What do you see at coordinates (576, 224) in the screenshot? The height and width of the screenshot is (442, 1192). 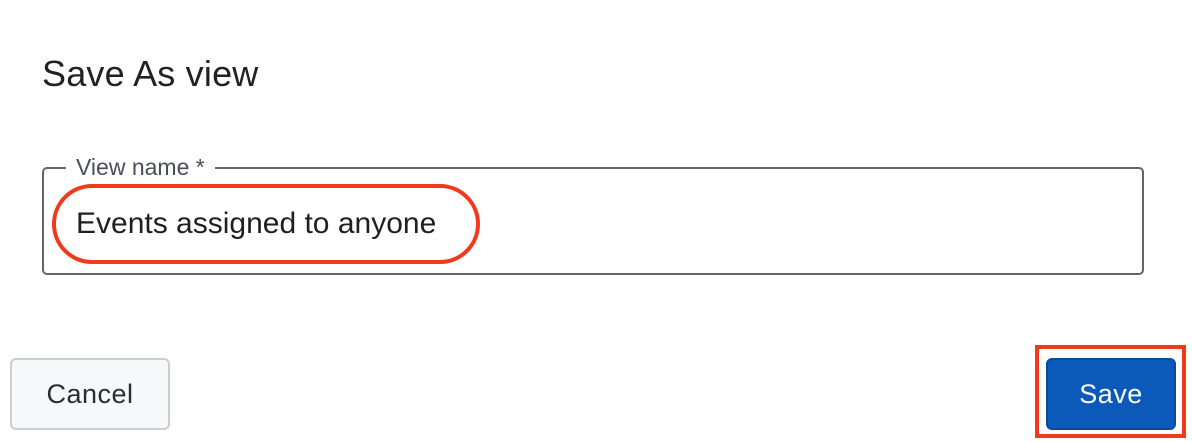 I see `view-name-input` at bounding box center [576, 224].